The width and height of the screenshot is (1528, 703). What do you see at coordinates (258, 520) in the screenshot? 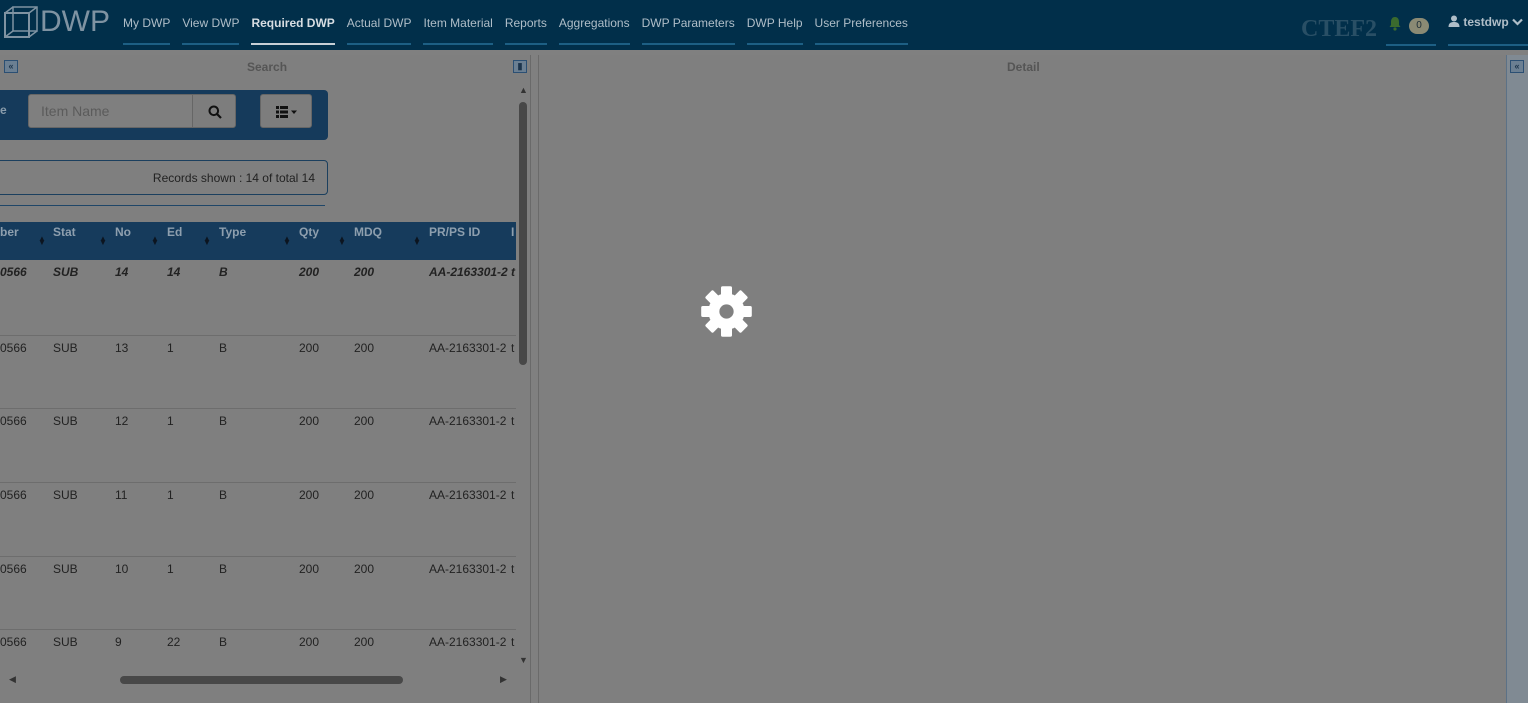
I see `table-row: 0566 SUB 11 1 B 200 200 AA-2163301-2 t` at bounding box center [258, 520].